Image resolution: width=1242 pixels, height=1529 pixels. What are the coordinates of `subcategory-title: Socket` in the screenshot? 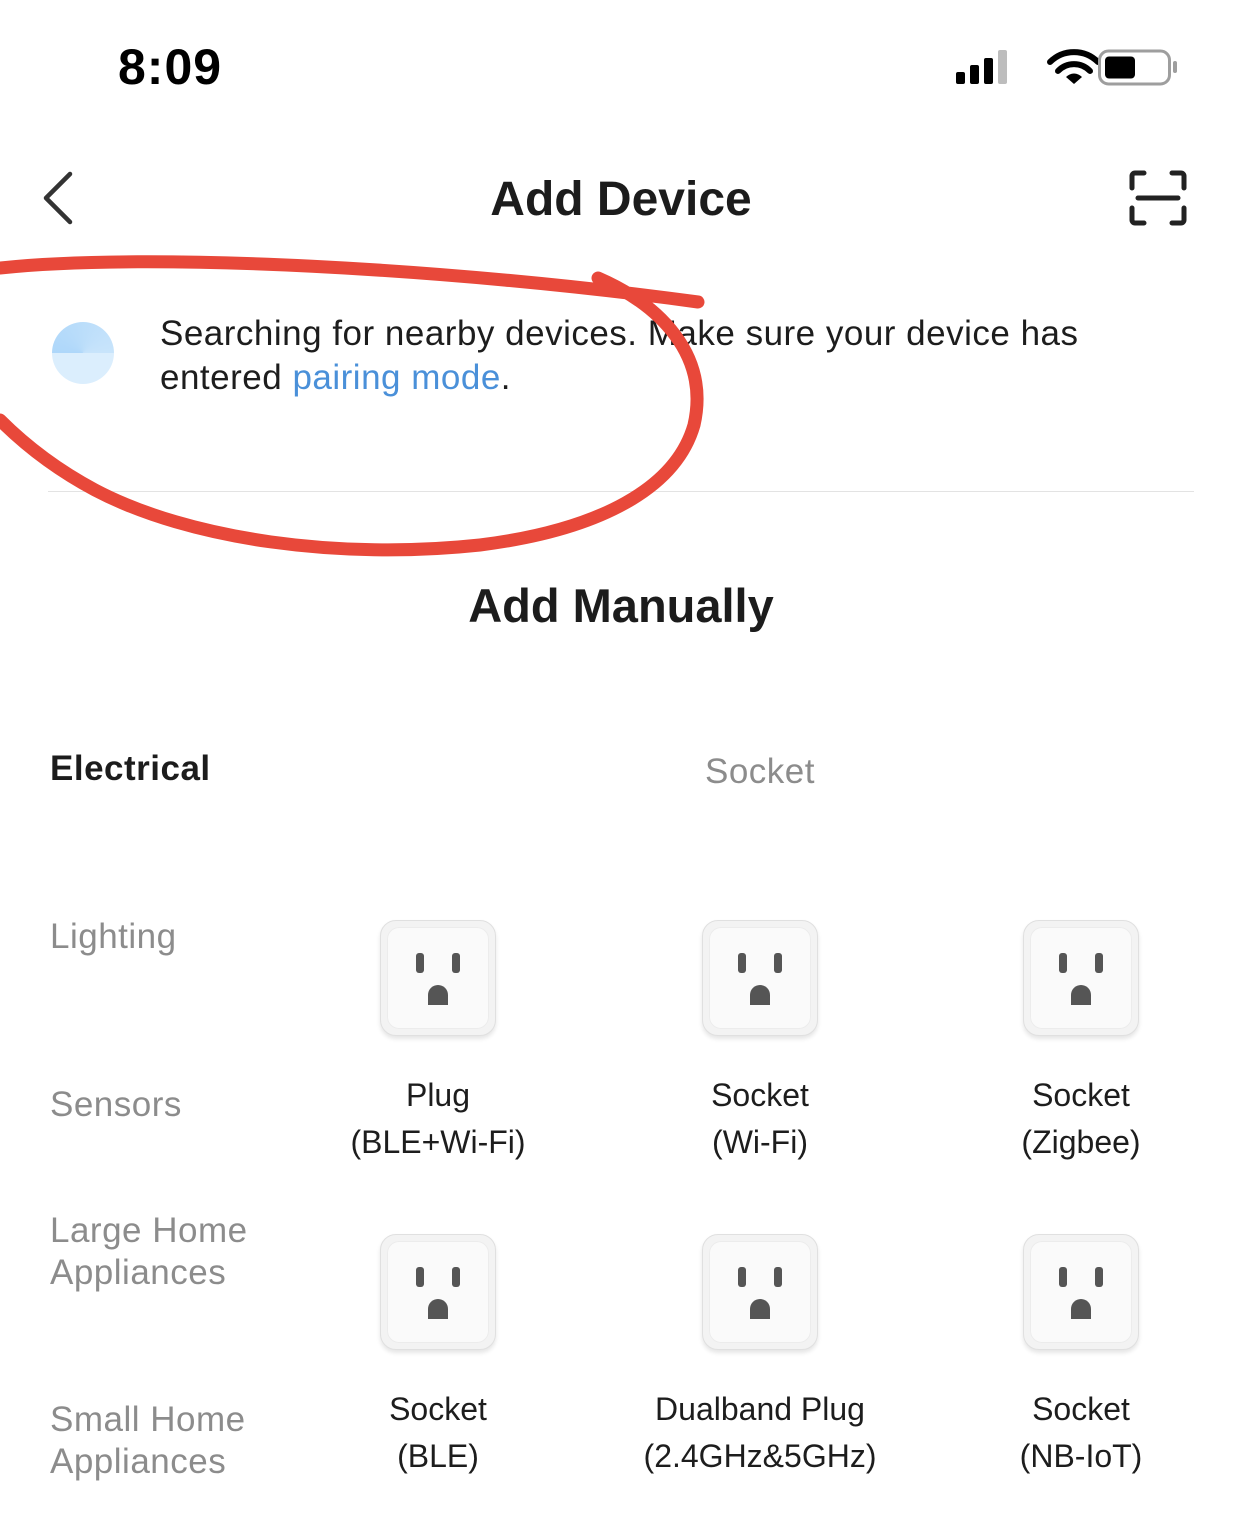 It's located at (760, 771).